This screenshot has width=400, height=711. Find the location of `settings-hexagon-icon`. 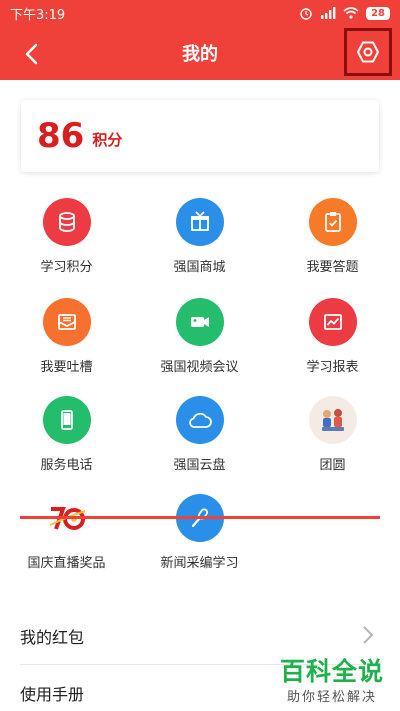

settings-hexagon-icon is located at coordinates (368, 52).